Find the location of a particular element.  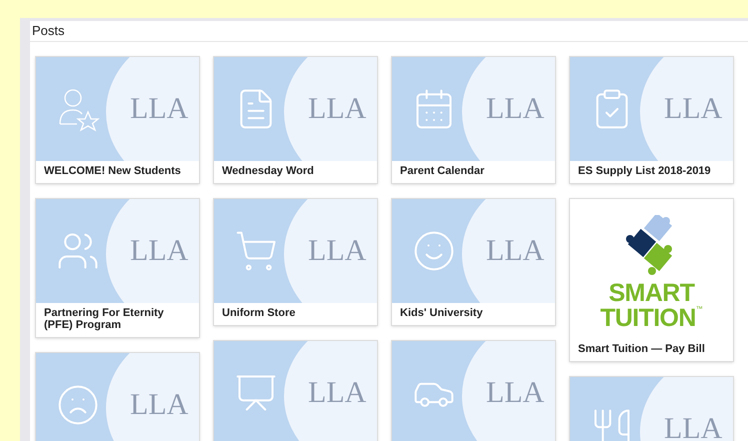

panel-title: Posts is located at coordinates (48, 31).